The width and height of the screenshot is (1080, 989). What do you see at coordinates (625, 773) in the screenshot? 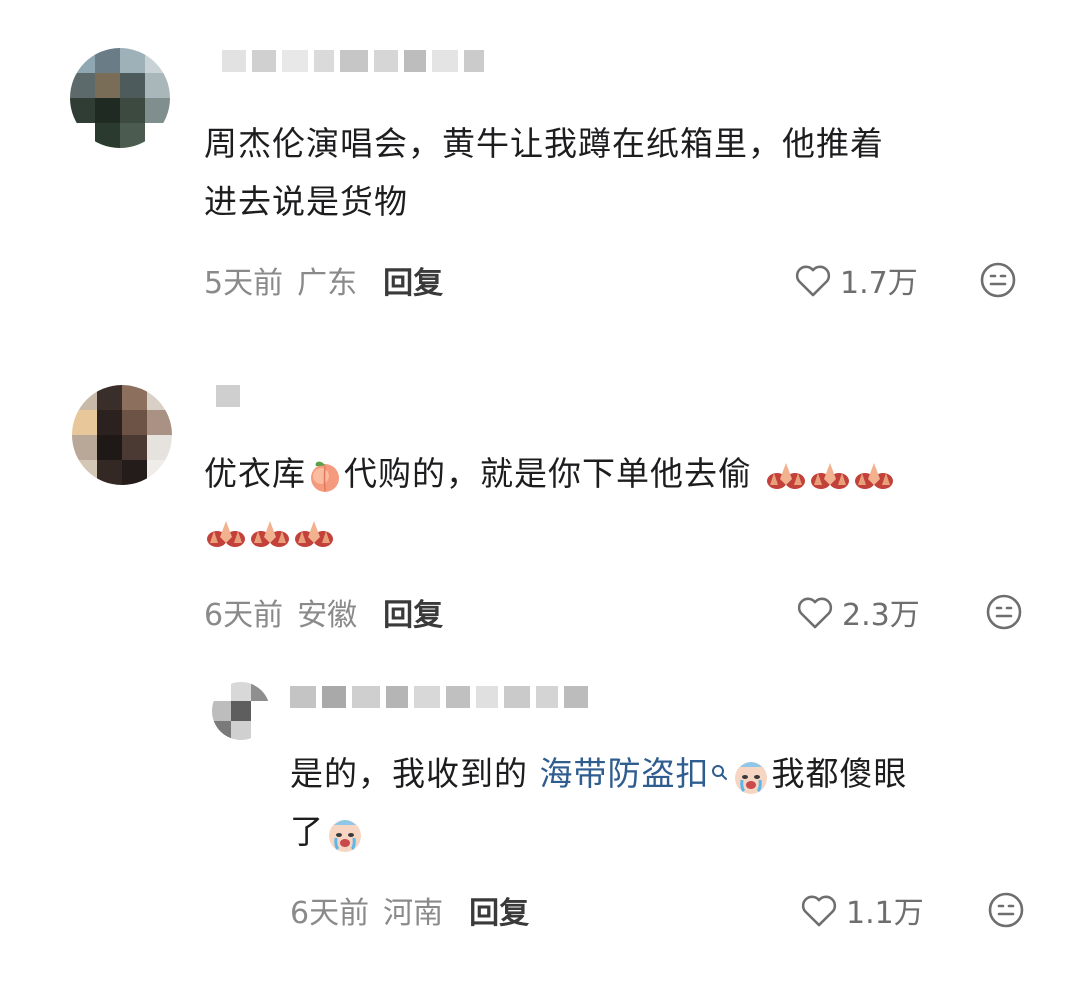
I see `search-link: 海带防盗扣` at bounding box center [625, 773].